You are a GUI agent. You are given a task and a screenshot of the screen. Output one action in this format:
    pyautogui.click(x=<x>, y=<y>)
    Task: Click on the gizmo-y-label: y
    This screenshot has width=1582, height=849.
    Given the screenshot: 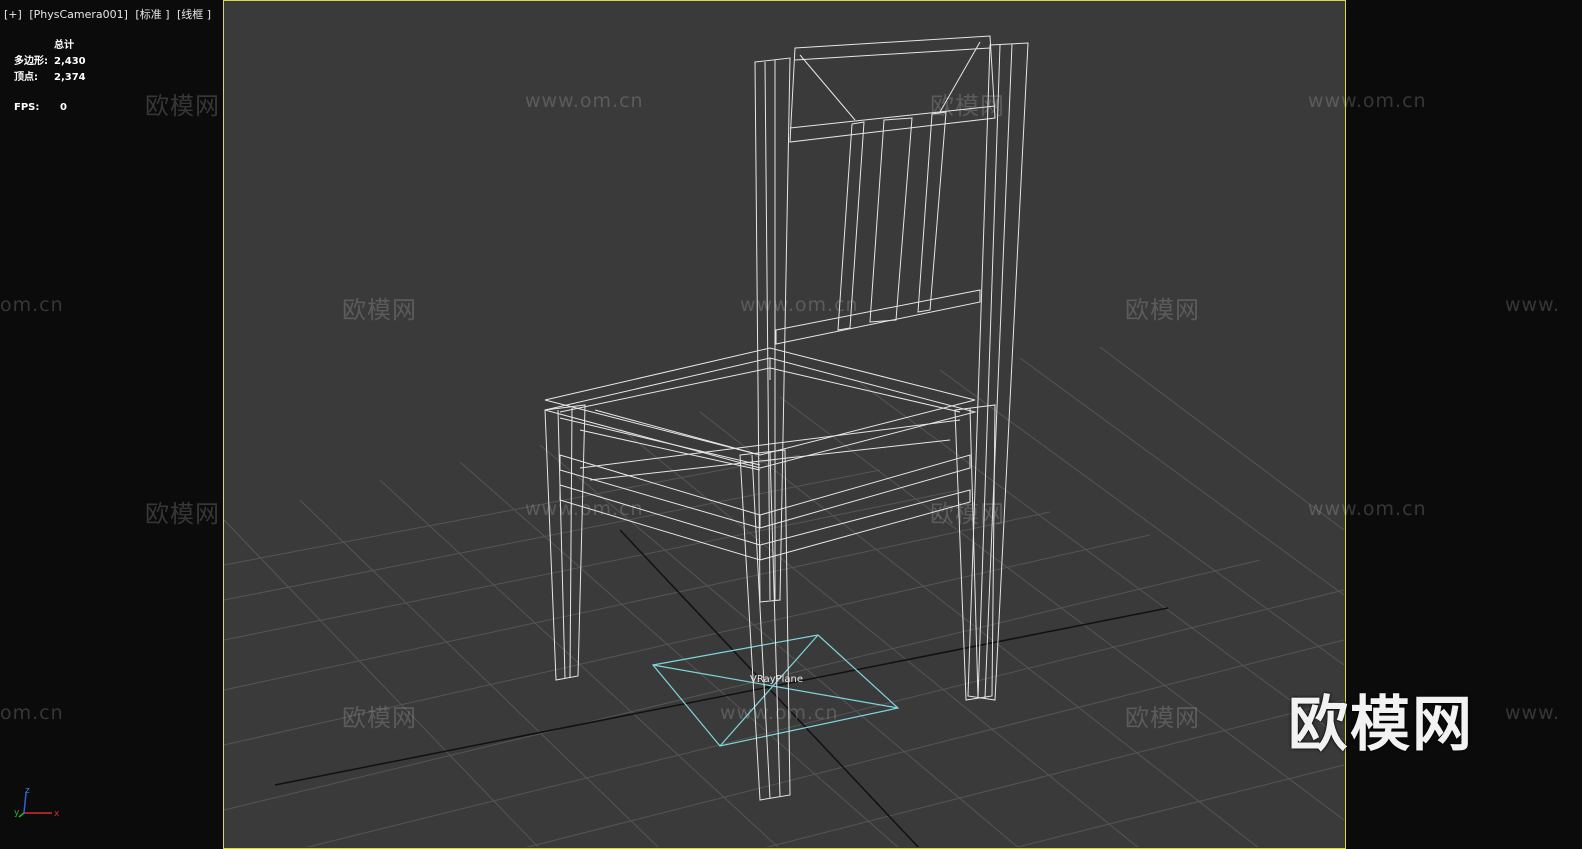 What is the action you would take?
    pyautogui.click(x=17, y=813)
    